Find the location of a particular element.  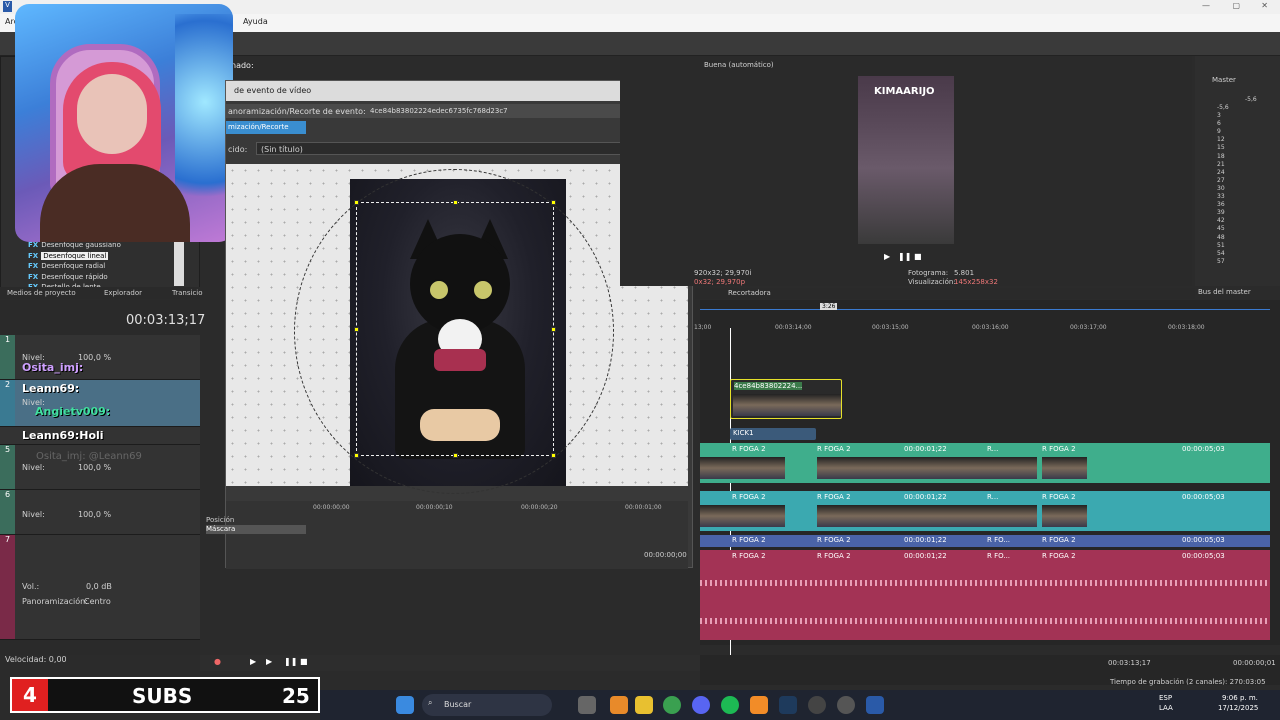

preset-select: (Sin título) ▾ is located at coordinates (453, 148).